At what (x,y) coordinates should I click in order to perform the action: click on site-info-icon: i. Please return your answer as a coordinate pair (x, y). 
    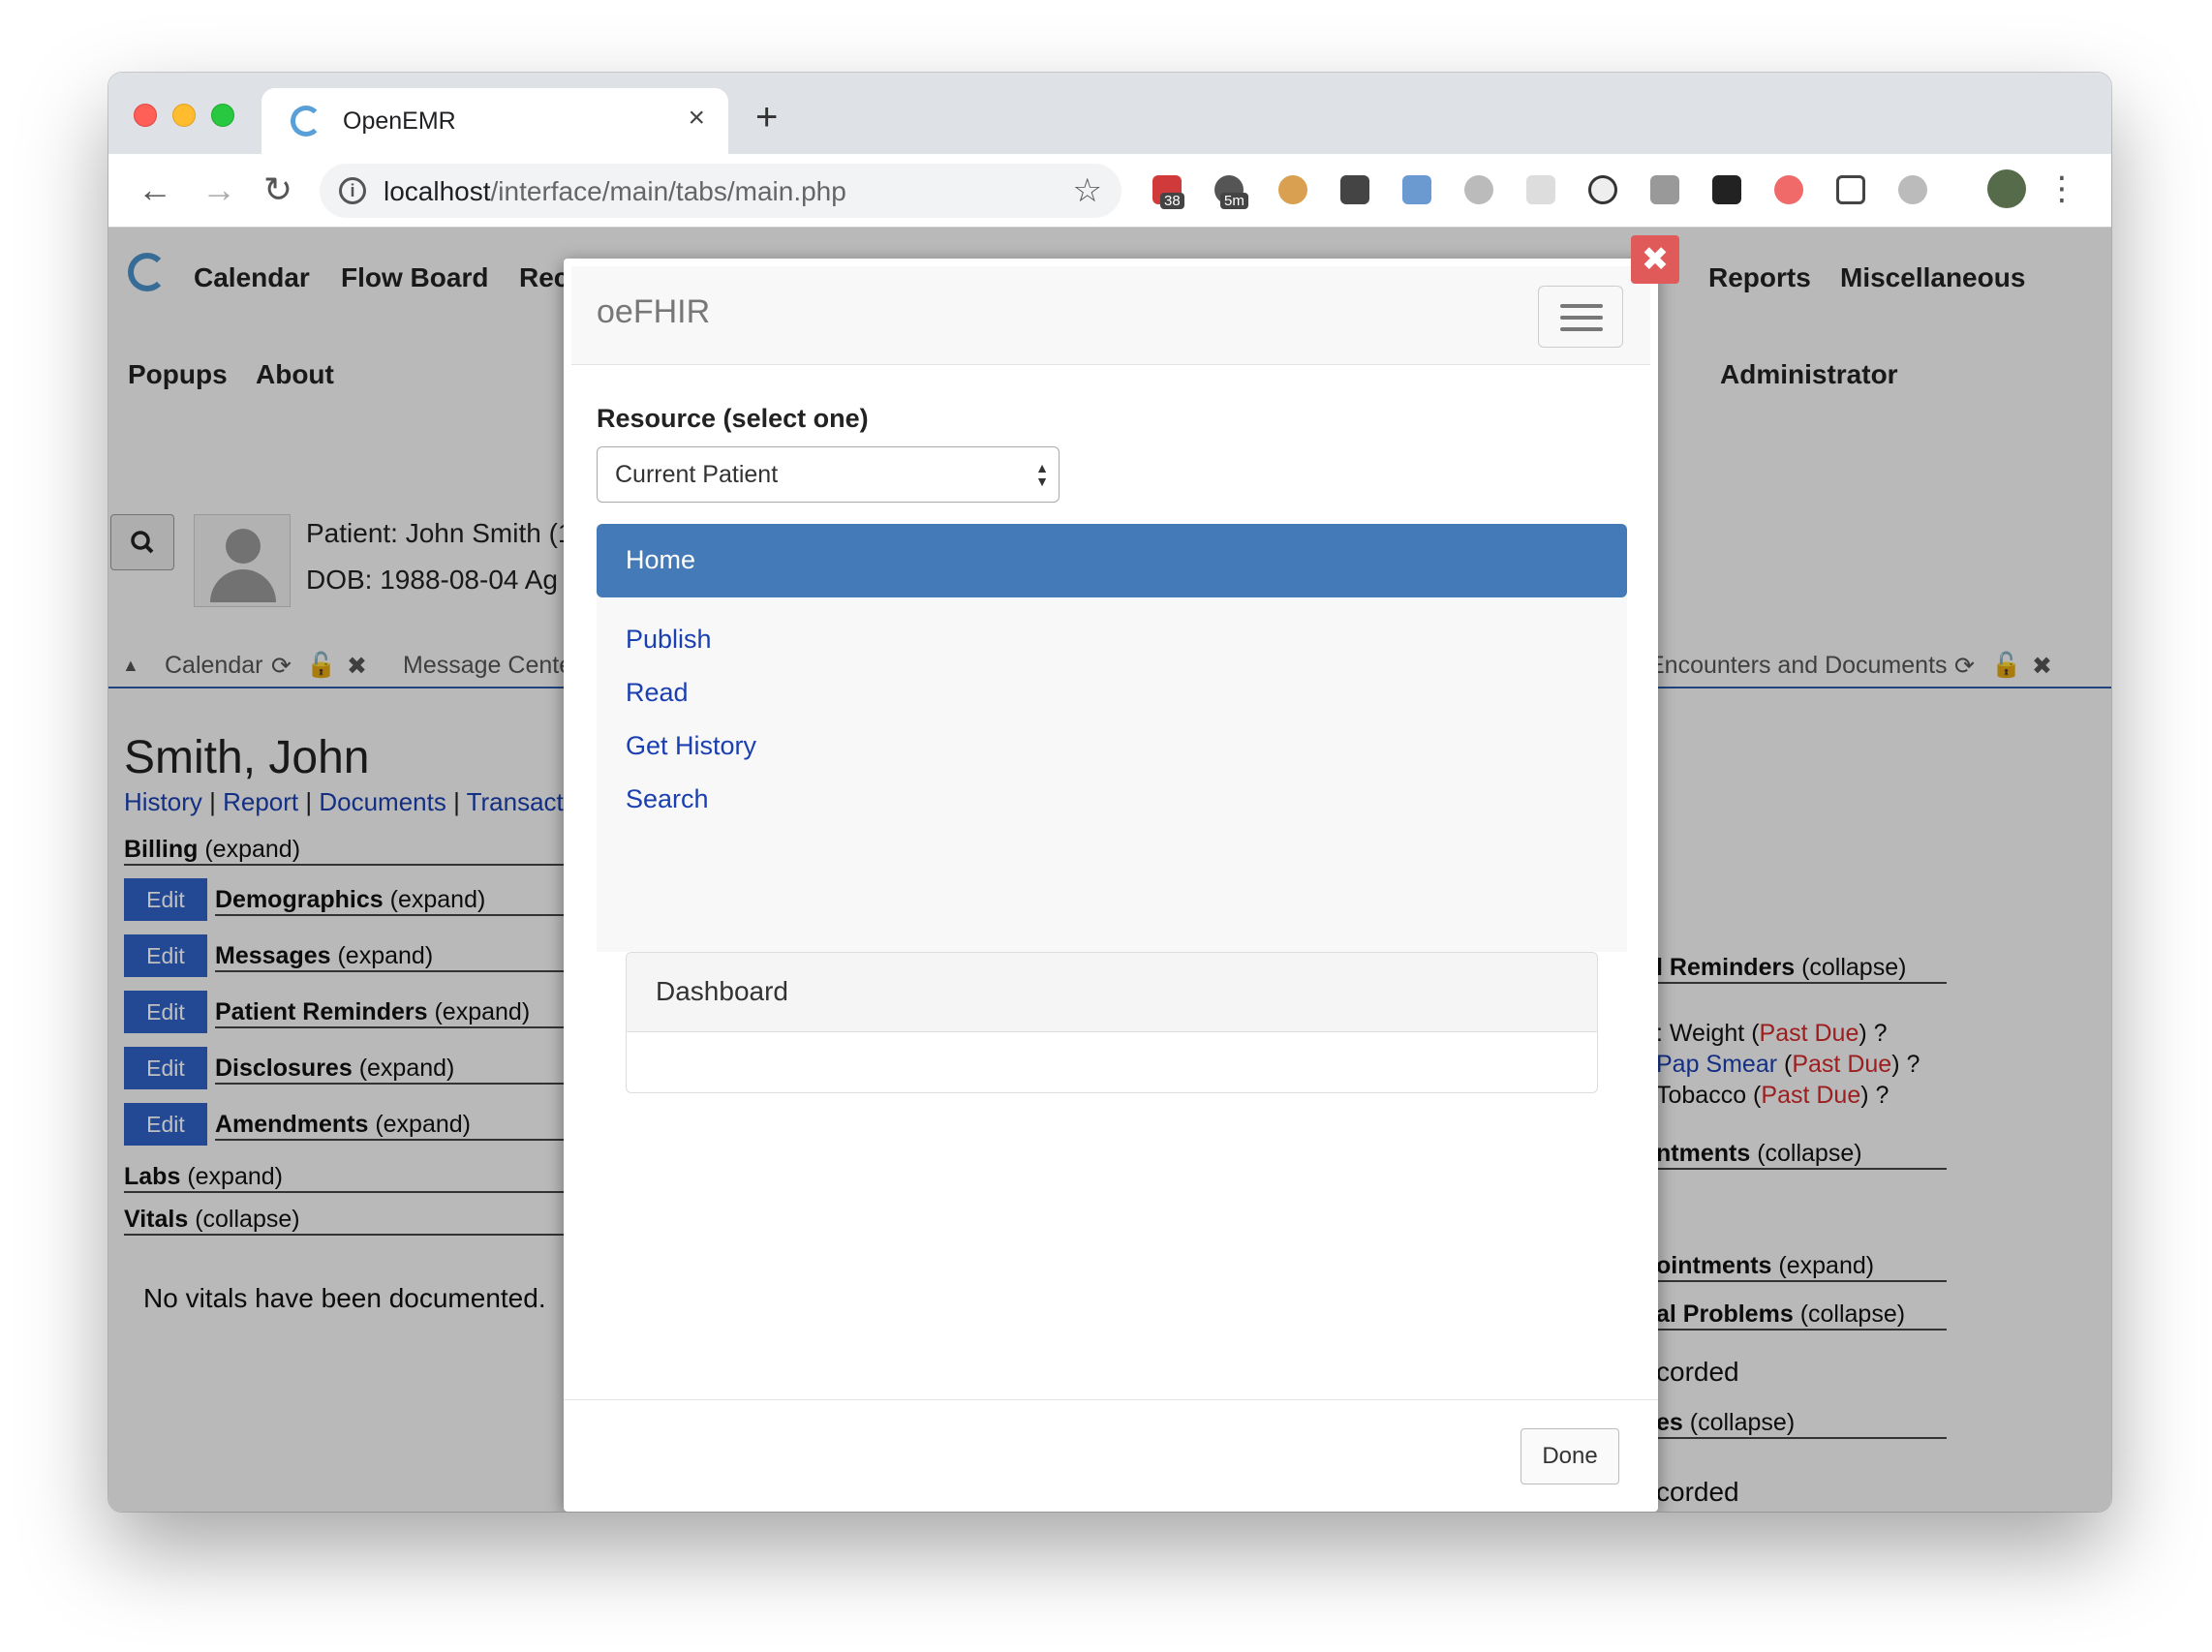
    Looking at the image, I should click on (353, 190).